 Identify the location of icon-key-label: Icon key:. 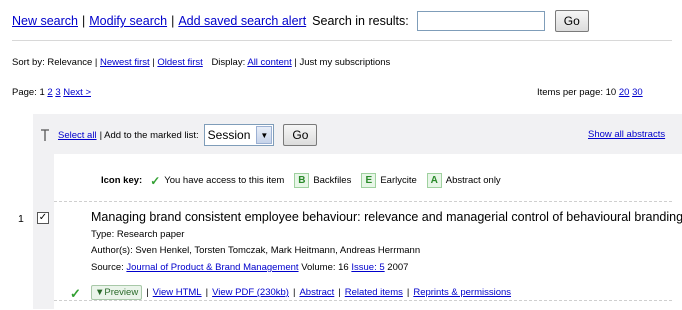
(122, 180).